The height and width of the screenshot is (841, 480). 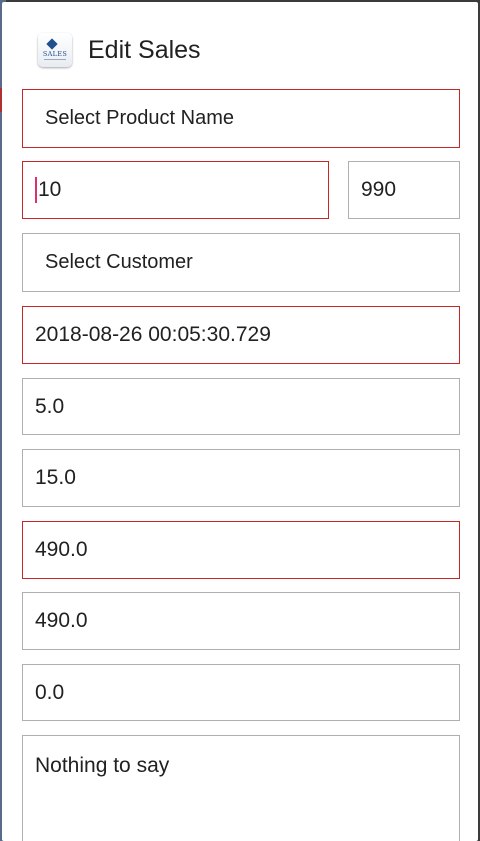 What do you see at coordinates (50, 406) in the screenshot?
I see `amount-value-1: 5.0` at bounding box center [50, 406].